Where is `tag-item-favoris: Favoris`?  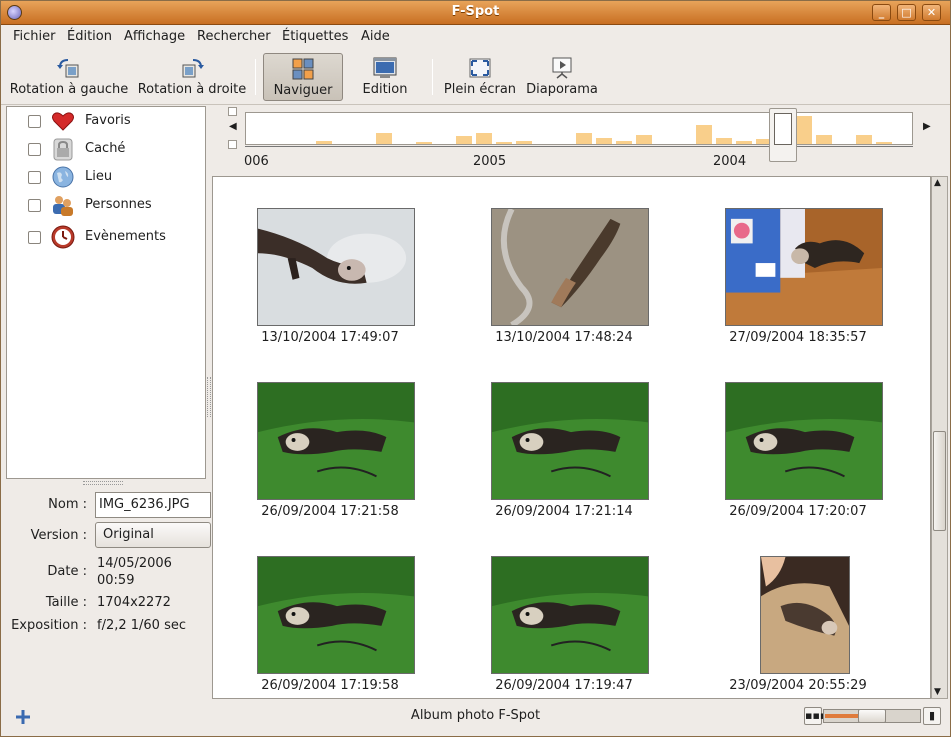 tag-item-favoris: Favoris is located at coordinates (106, 121).